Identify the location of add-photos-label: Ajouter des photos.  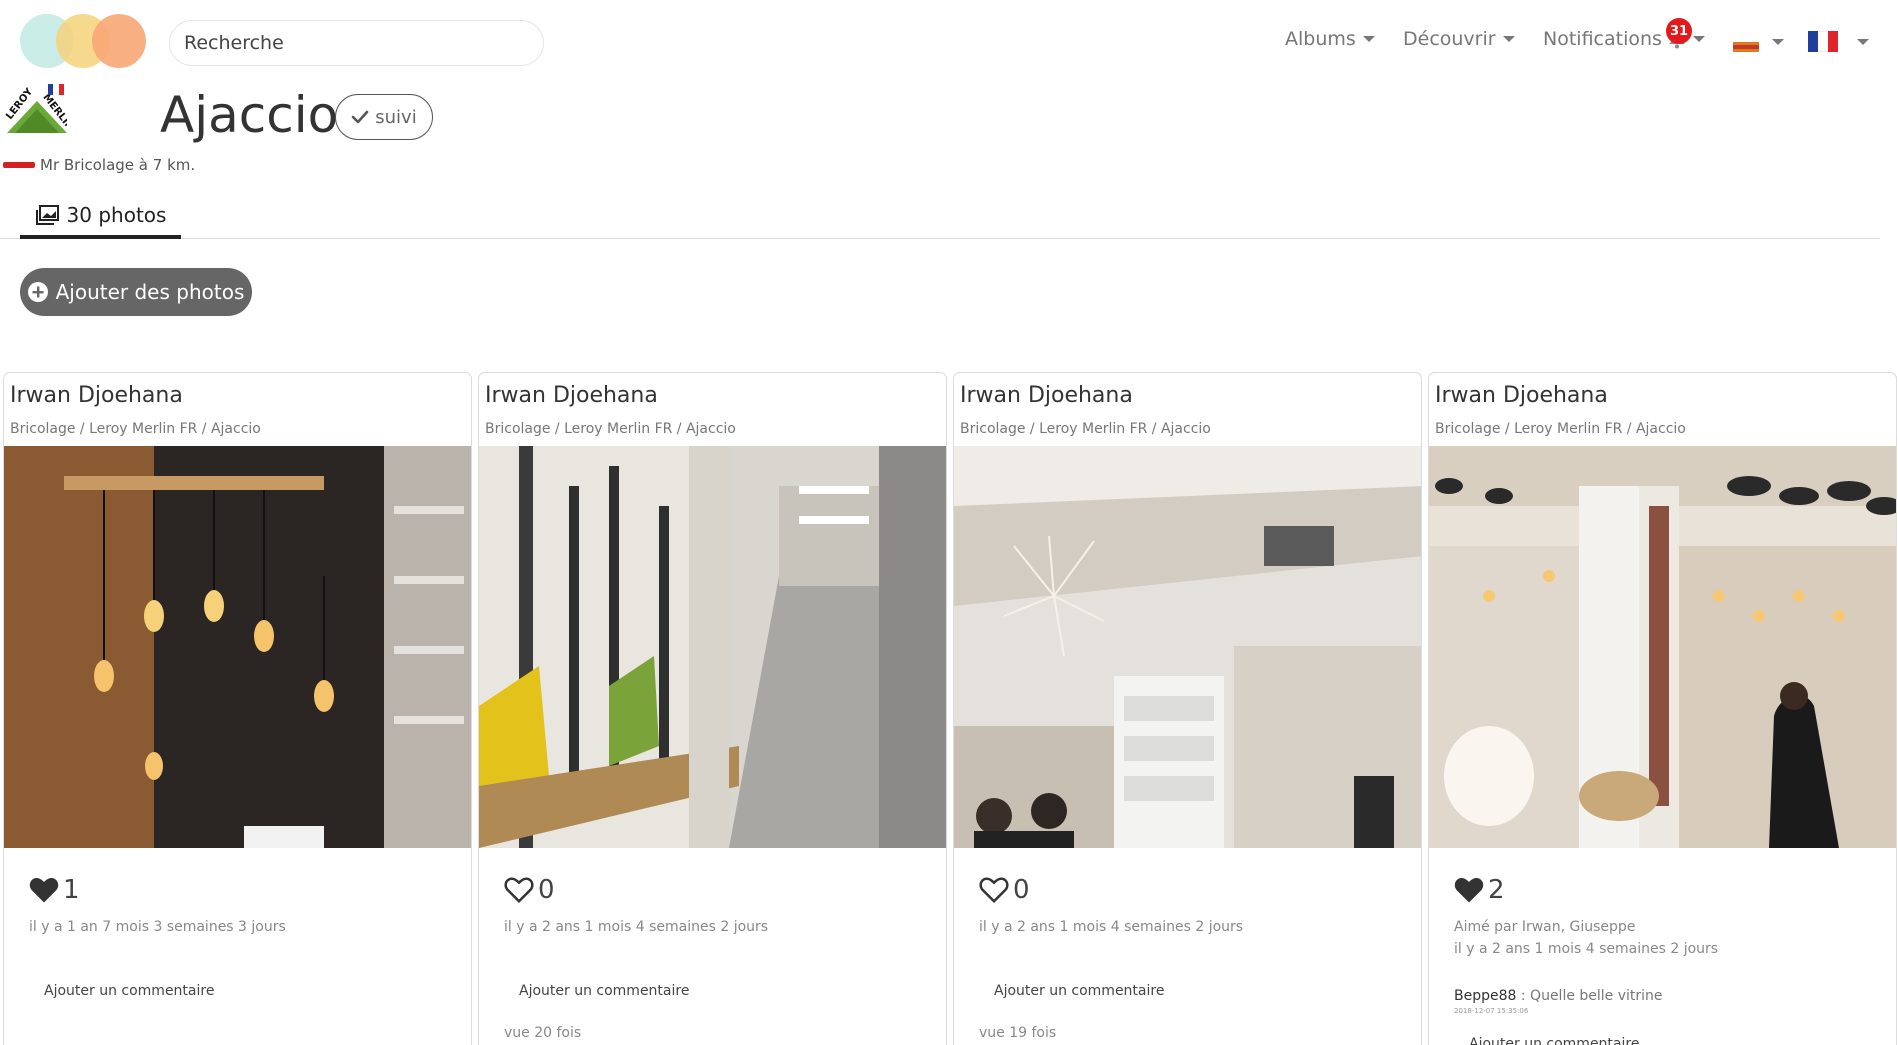
(150, 292).